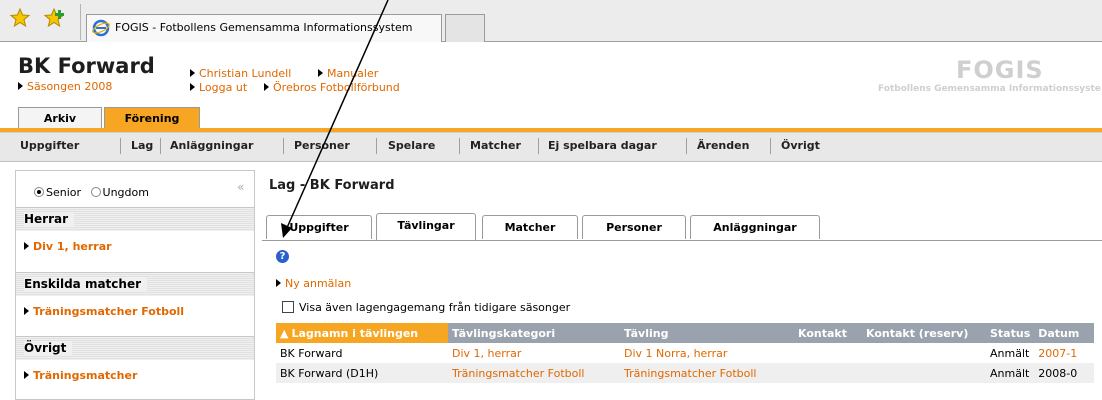 Image resolution: width=1102 pixels, height=400 pixels. What do you see at coordinates (142, 145) in the screenshot?
I see `subnav-lag: Lag` at bounding box center [142, 145].